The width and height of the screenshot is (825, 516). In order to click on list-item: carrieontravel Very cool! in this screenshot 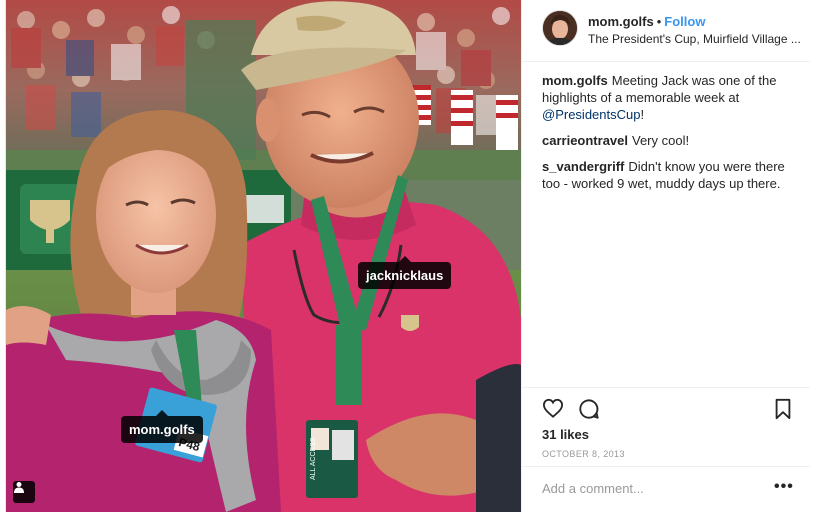, I will do `click(667, 140)`.